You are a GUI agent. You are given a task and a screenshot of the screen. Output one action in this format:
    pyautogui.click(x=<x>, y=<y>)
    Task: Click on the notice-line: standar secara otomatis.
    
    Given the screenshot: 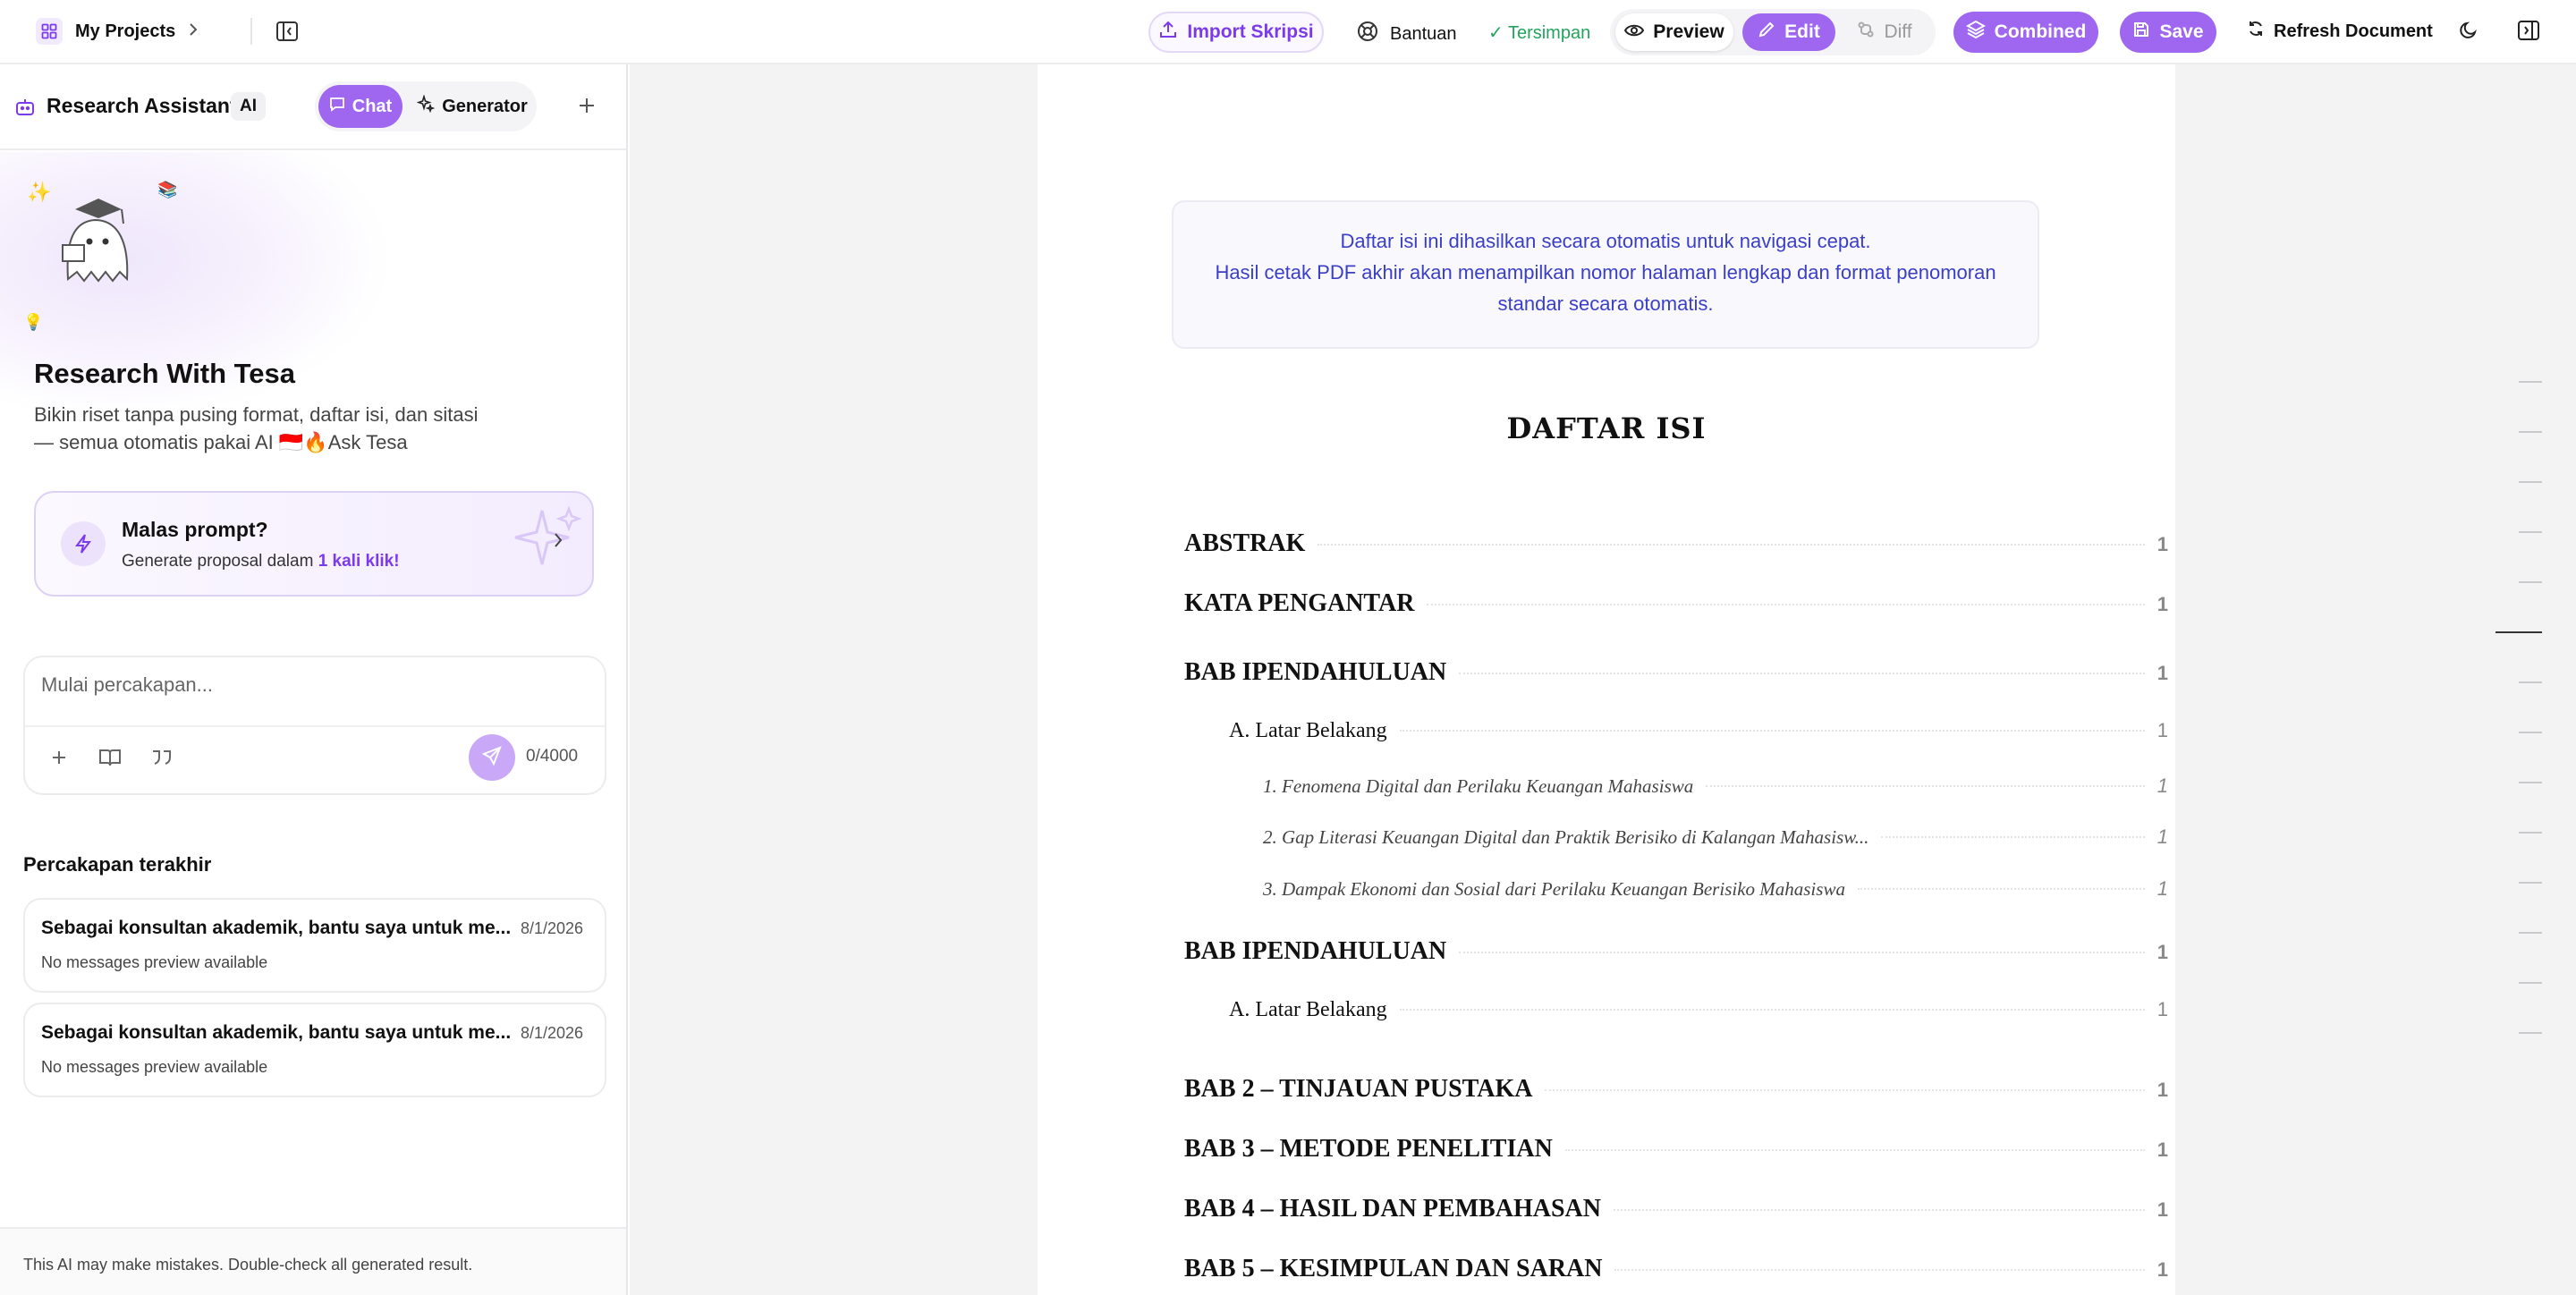 What is the action you would take?
    pyautogui.click(x=1605, y=303)
    